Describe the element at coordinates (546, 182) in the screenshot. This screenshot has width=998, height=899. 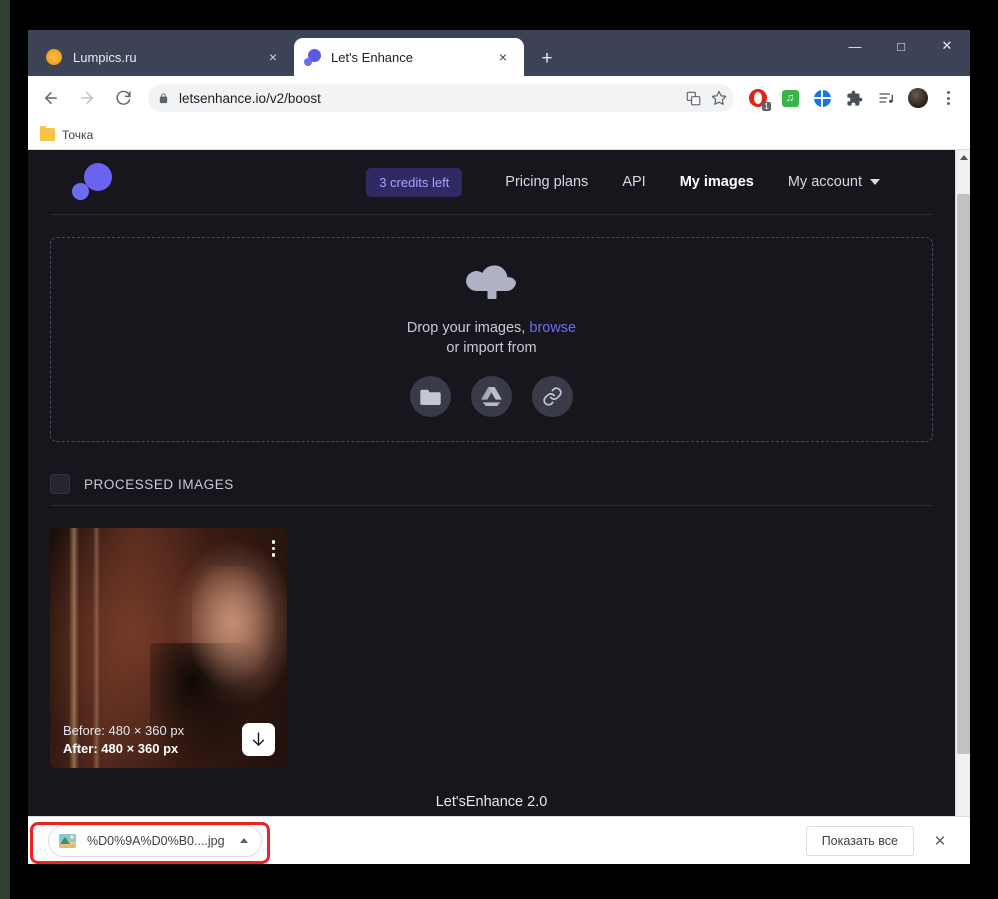
I see `nav-link-pricing-plans: Pricing plans` at that location.